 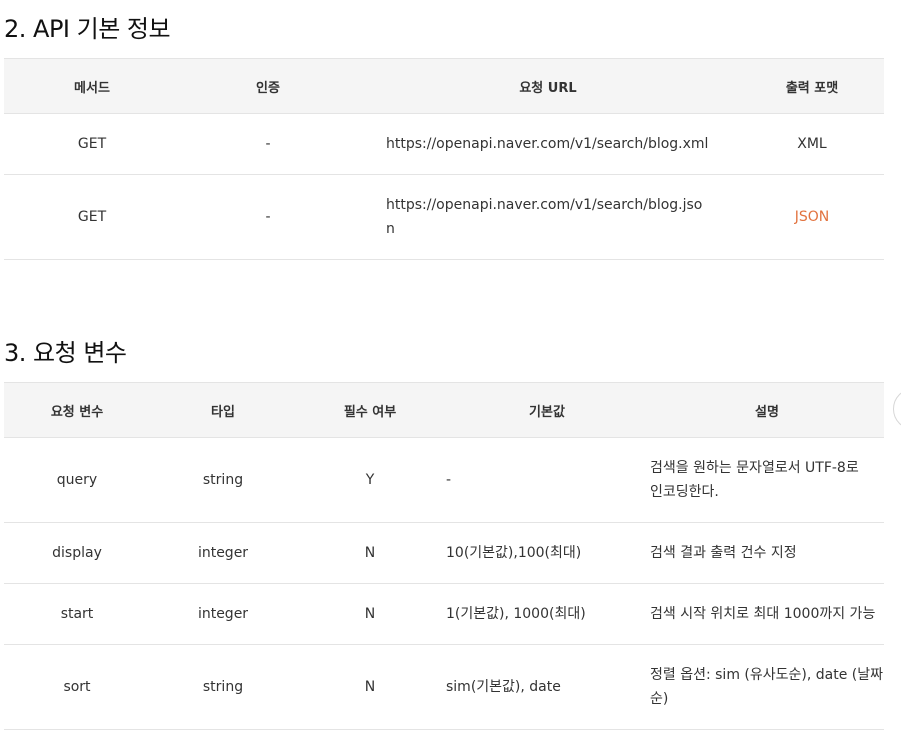 I want to click on table-header-row: 메서드 인증 요청 URL 출력 포맷, so click(x=444, y=86).